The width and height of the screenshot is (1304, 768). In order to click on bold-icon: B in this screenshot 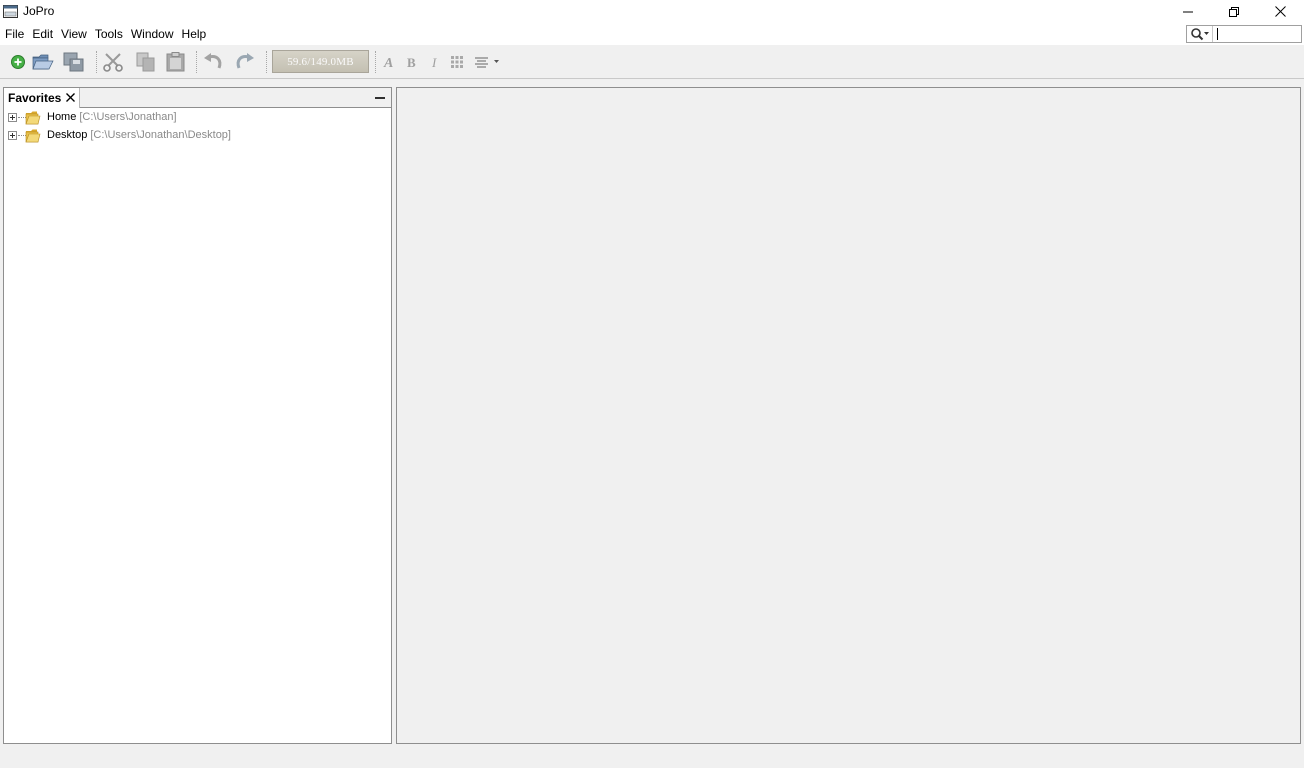, I will do `click(411, 62)`.